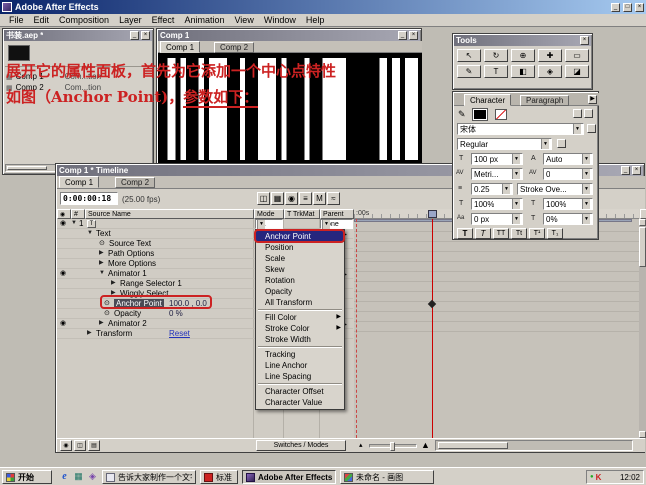 The image size is (646, 485). Describe the element at coordinates (469, 55) in the screenshot. I see `selection-tool-button: ↖` at that location.